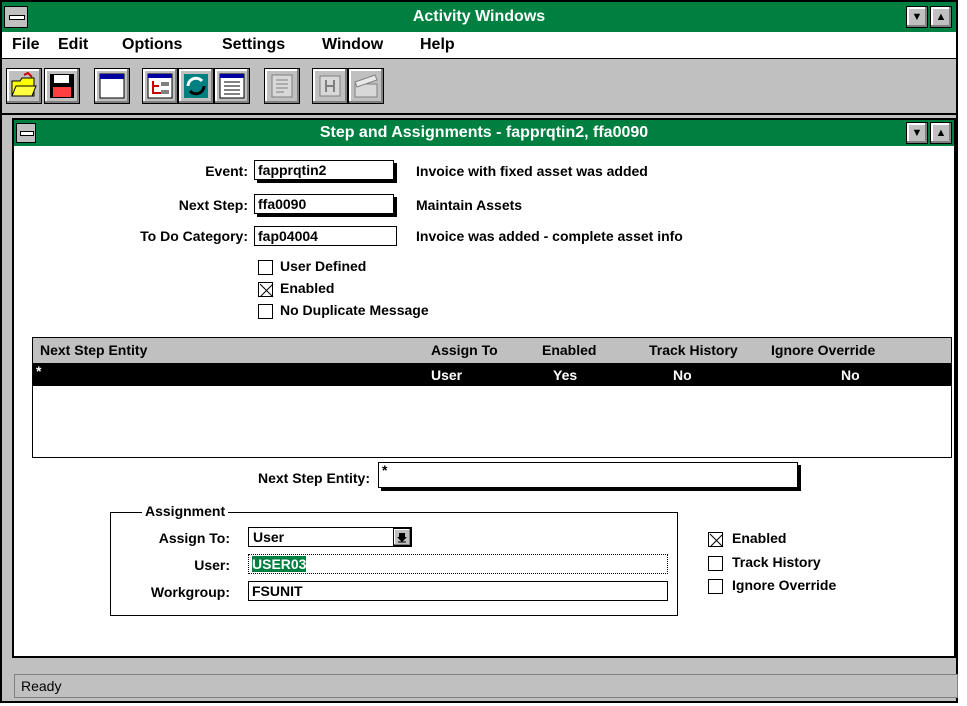 The width and height of the screenshot is (967, 706). Describe the element at coordinates (354, 310) in the screenshot. I see `no-duplicate-label: No Duplicate Message` at that location.